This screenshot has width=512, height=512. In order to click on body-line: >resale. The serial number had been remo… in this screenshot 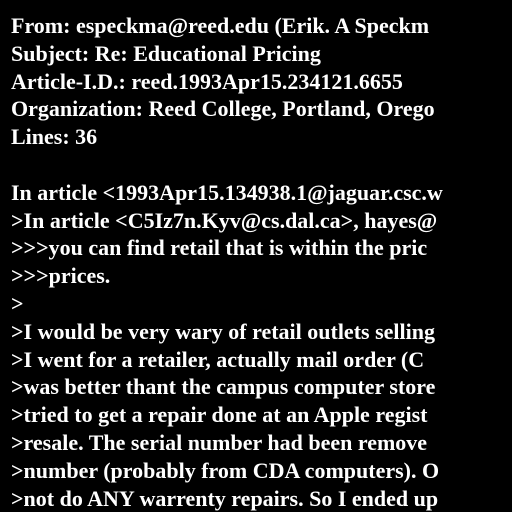, I will do `click(219, 442)`.